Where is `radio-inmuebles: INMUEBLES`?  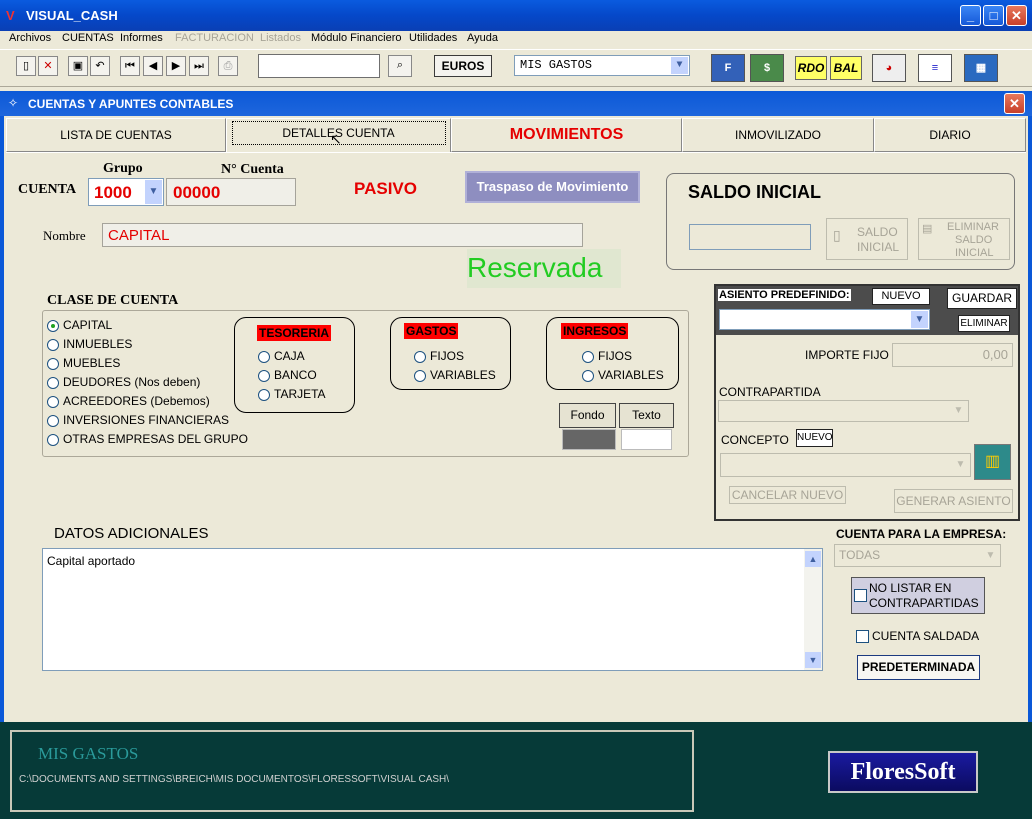
radio-inmuebles: INMUEBLES is located at coordinates (89, 344).